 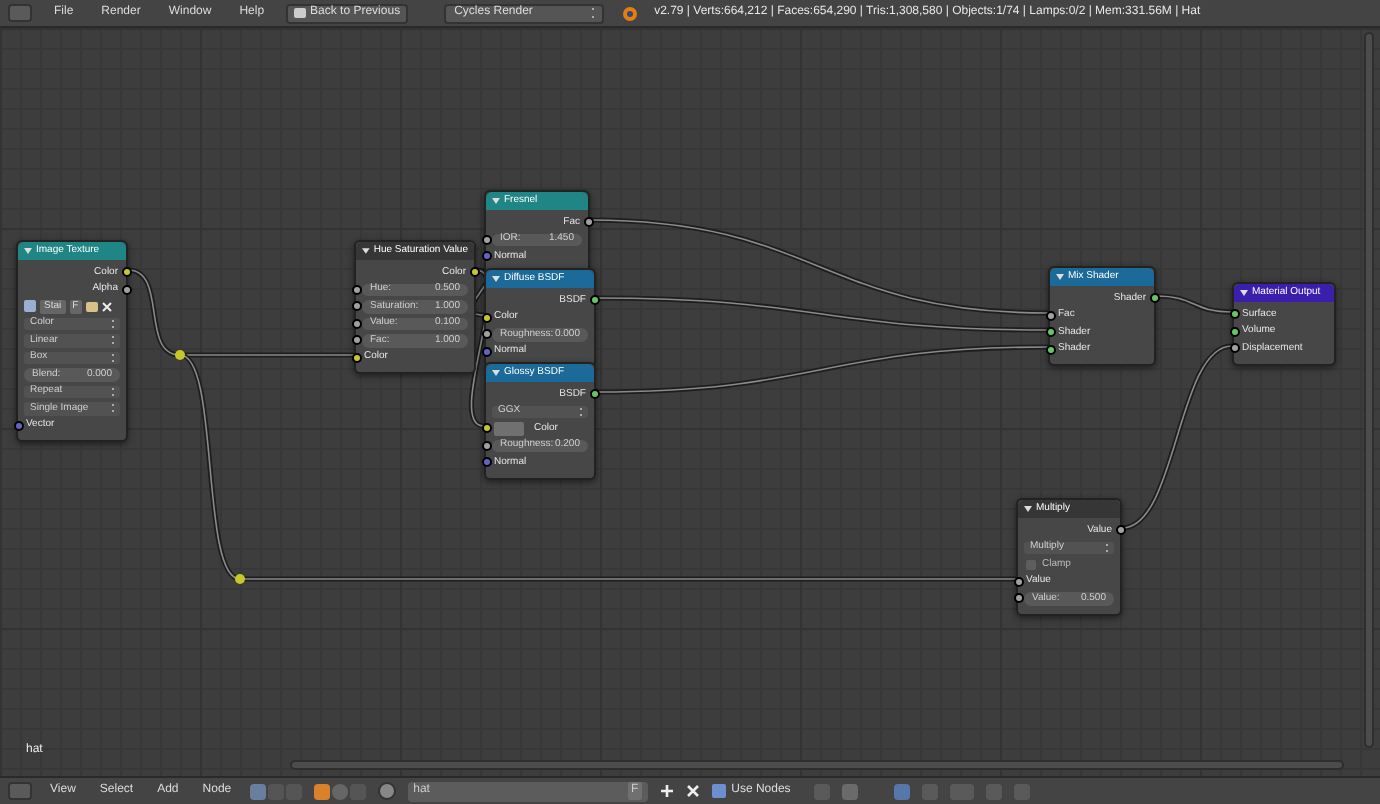 What do you see at coordinates (1194, 304) in the screenshot?
I see `node-wire` at bounding box center [1194, 304].